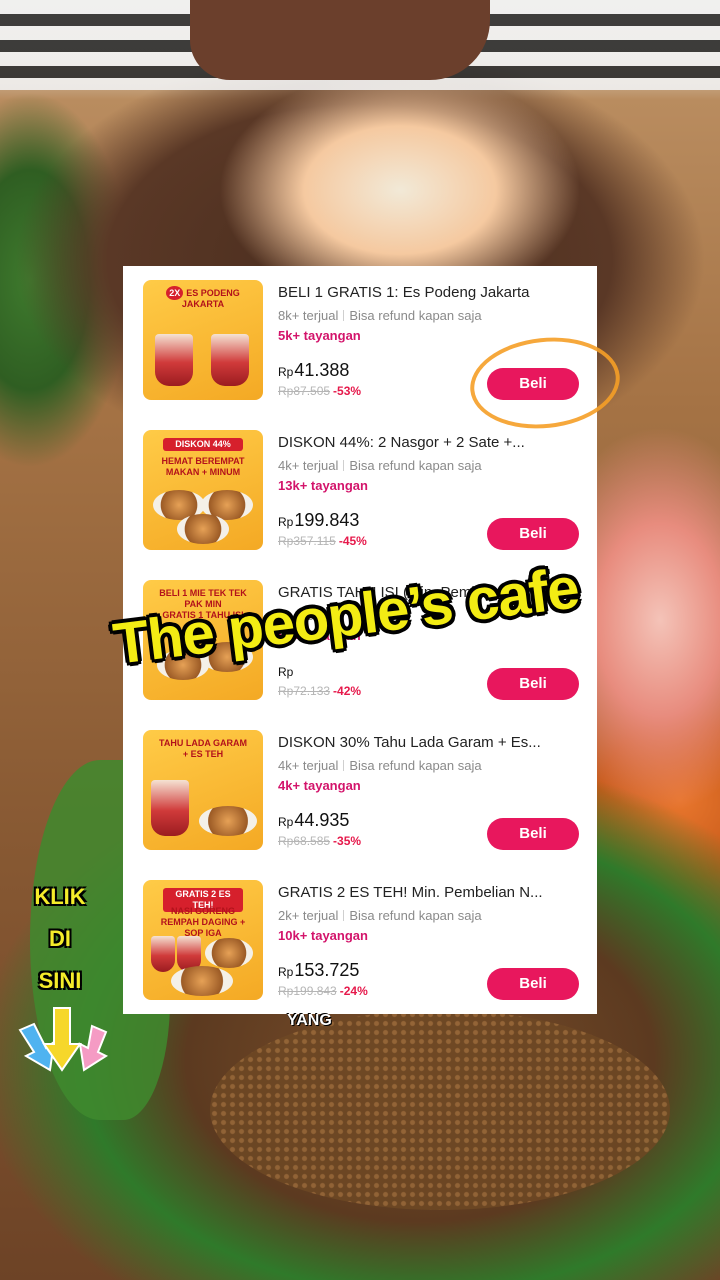 The image size is (720, 1280). Describe the element at coordinates (203, 790) in the screenshot. I see `product-thumbnail: TAHU LADA GARAM + ES TEH` at that location.